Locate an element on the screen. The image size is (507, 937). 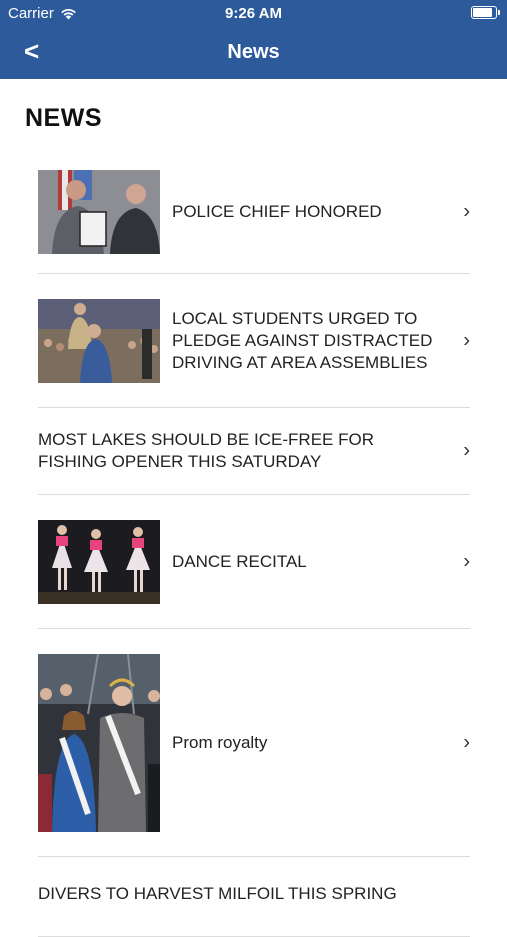
news-title: Prom royalty is located at coordinates (220, 742).